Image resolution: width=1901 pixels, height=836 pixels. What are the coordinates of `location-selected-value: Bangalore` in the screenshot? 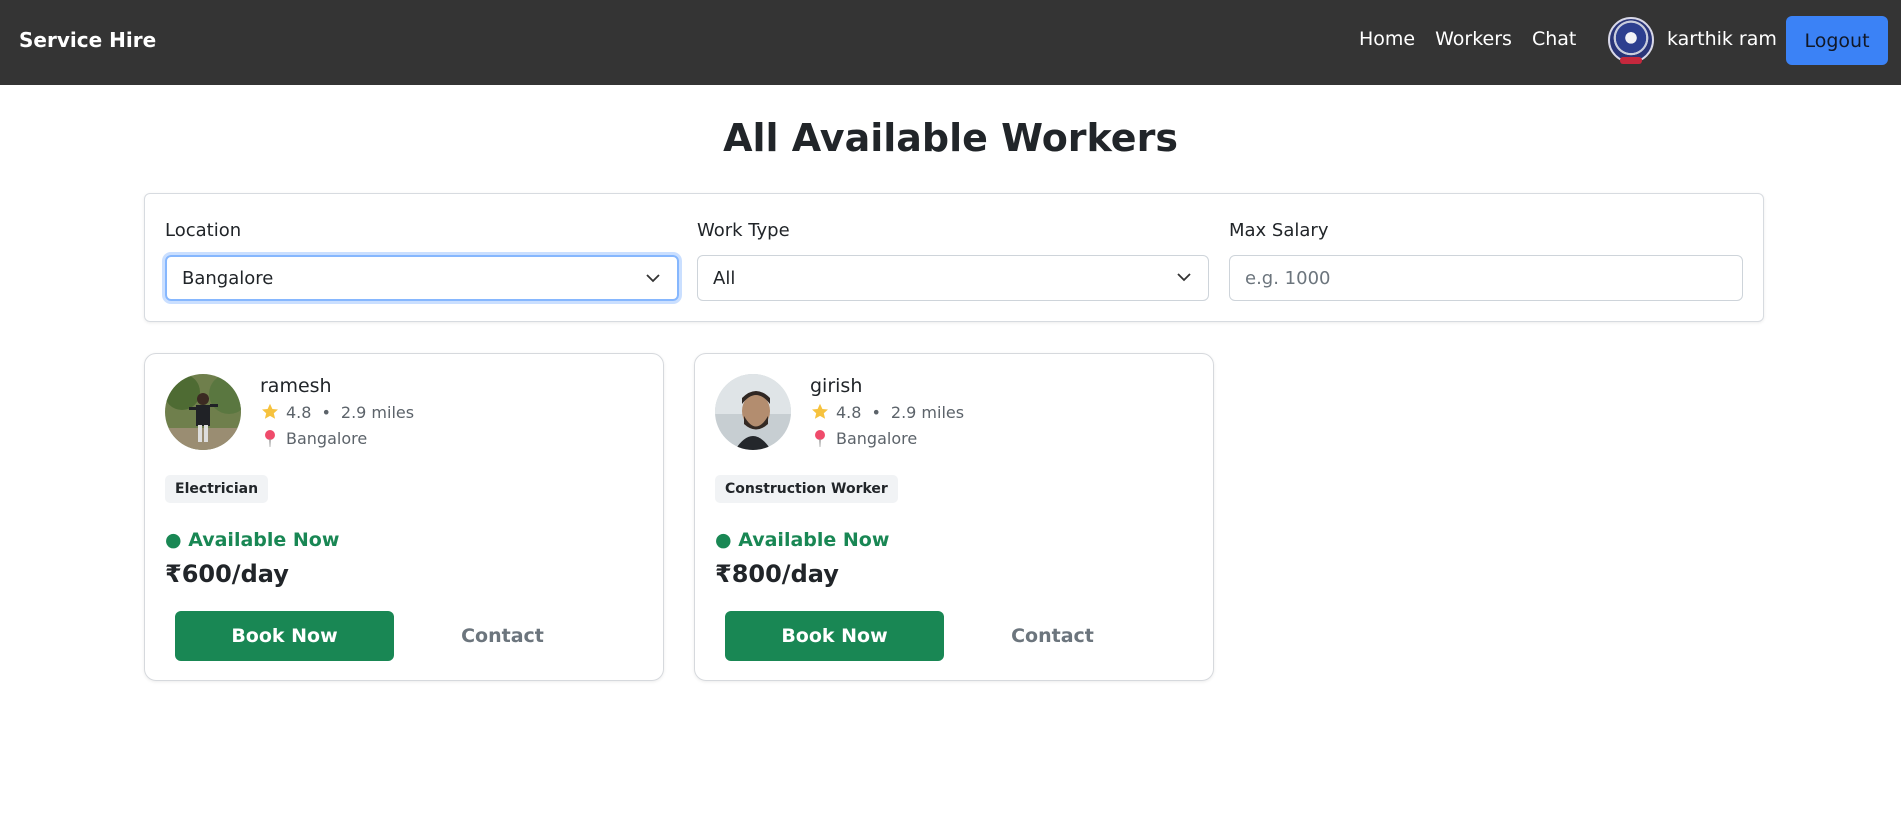 It's located at (228, 278).